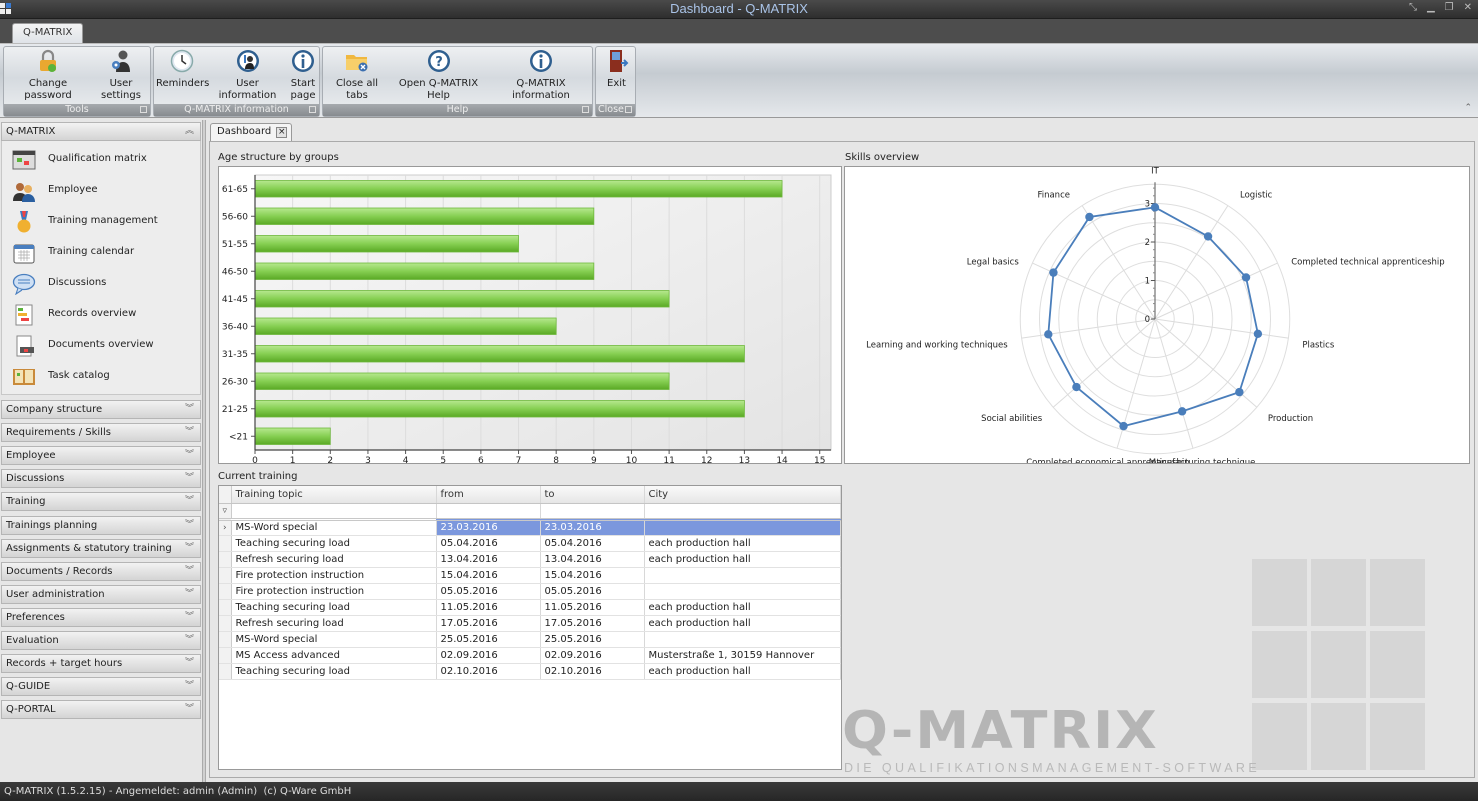 The width and height of the screenshot is (1478, 801). What do you see at coordinates (1468, 7) in the screenshot?
I see `close-icon: ✕` at bounding box center [1468, 7].